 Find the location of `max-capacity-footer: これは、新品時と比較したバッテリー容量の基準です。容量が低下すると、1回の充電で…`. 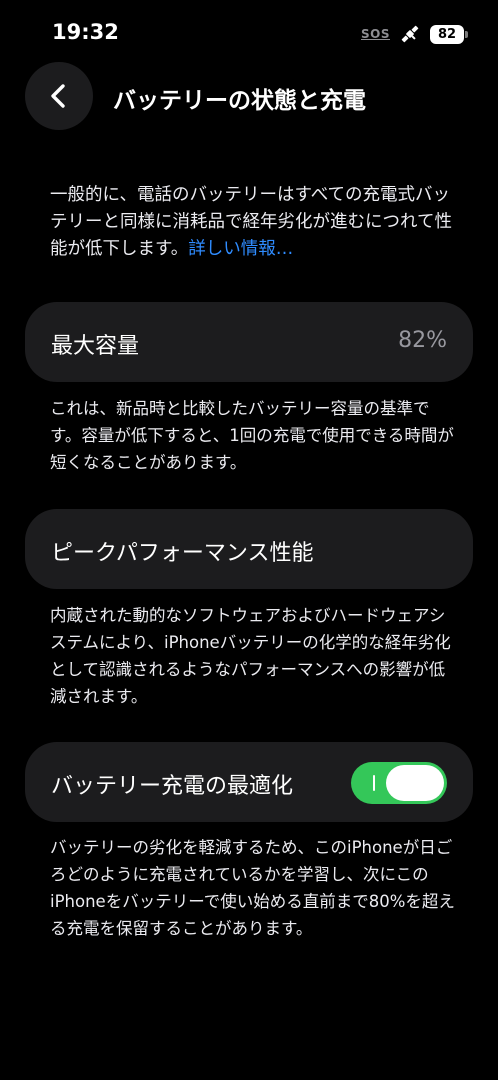

max-capacity-footer: これは、新品時と比較したバッテリー容量の基準です。容量が低下すると、1回の充電で… is located at coordinates (252, 435).